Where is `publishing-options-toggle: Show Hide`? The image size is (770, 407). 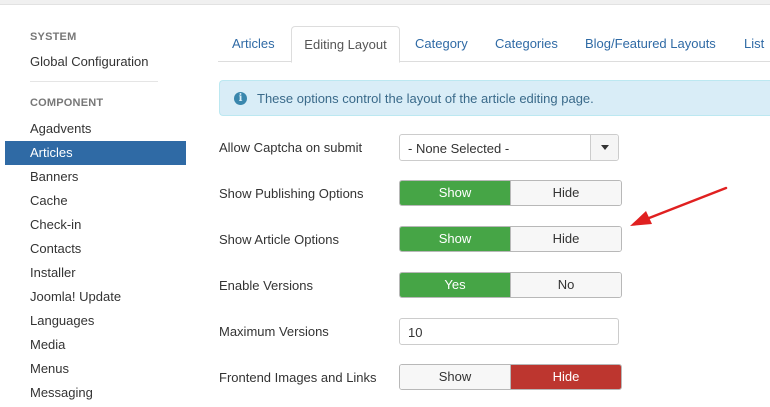
publishing-options-toggle: Show Hide is located at coordinates (510, 193).